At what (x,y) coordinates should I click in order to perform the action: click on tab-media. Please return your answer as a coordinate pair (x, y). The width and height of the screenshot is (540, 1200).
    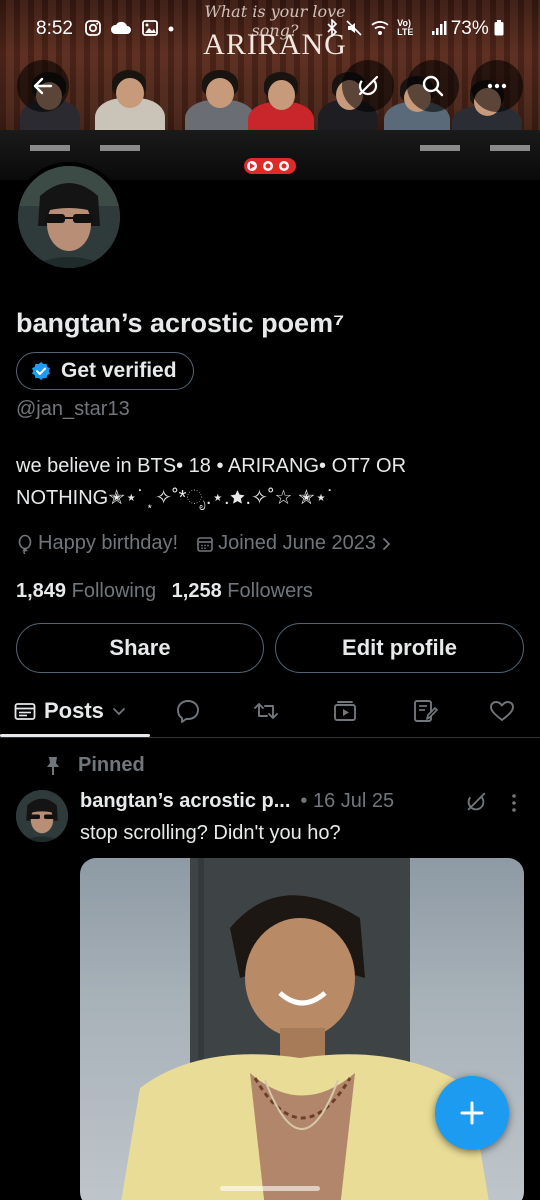
    Looking at the image, I should click on (345, 711).